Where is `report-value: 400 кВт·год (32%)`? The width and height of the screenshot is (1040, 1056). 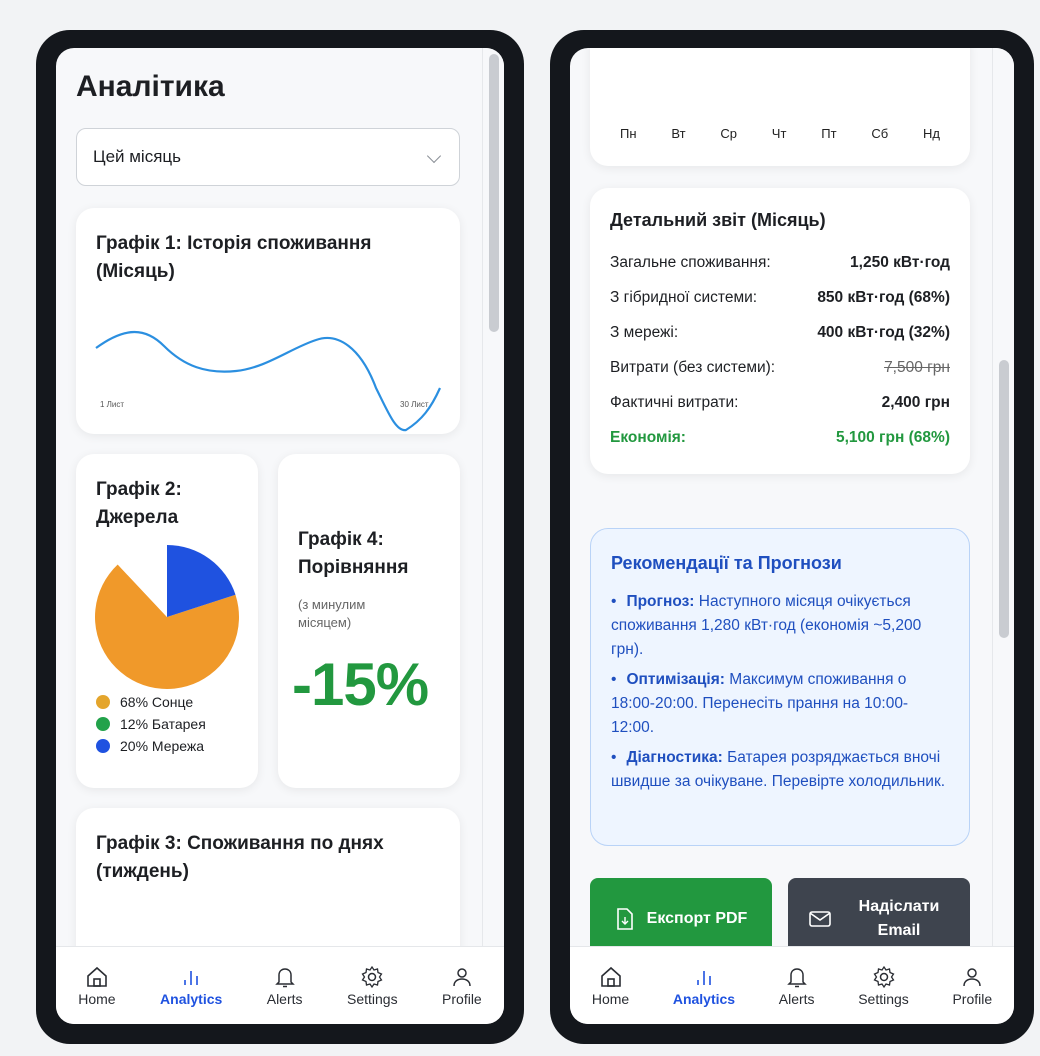
report-value: 400 кВт·год (32%) is located at coordinates (883, 332).